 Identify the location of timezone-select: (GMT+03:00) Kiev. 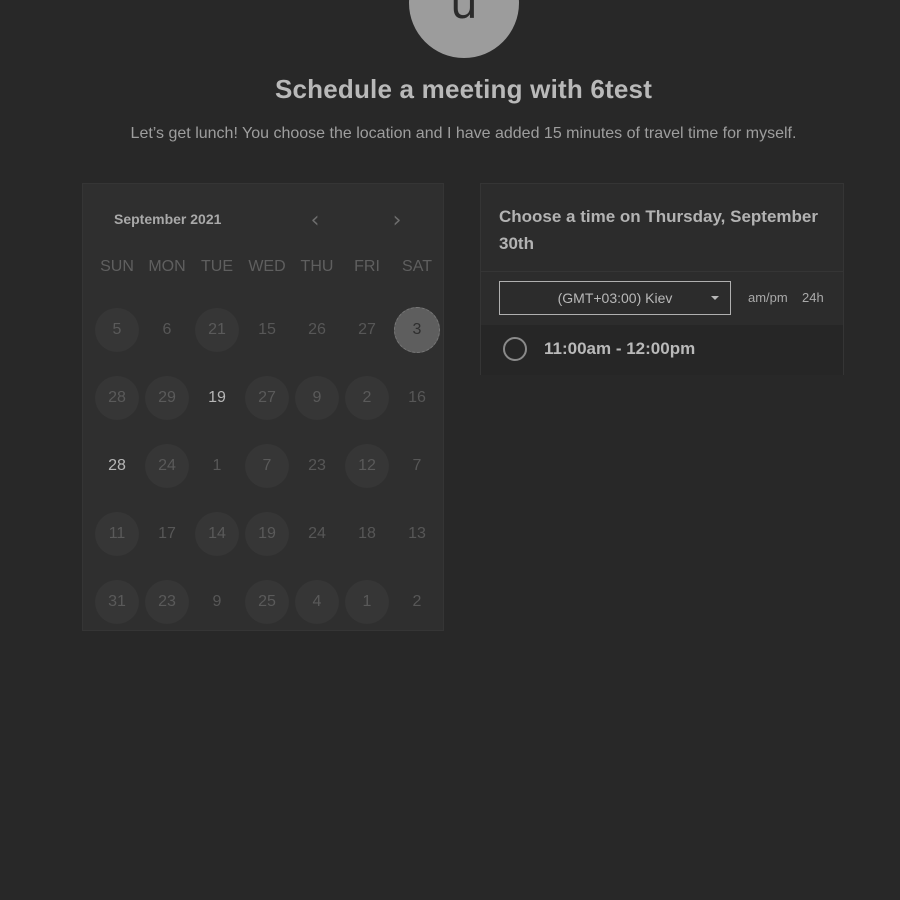
(615, 298).